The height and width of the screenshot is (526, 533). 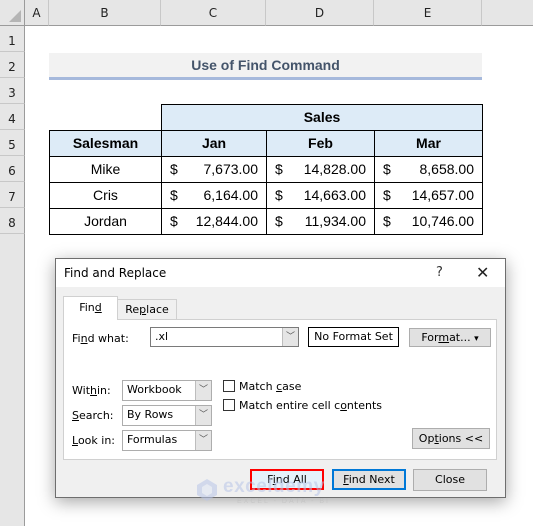 What do you see at coordinates (213, 13) in the screenshot?
I see `column-header-c: C` at bounding box center [213, 13].